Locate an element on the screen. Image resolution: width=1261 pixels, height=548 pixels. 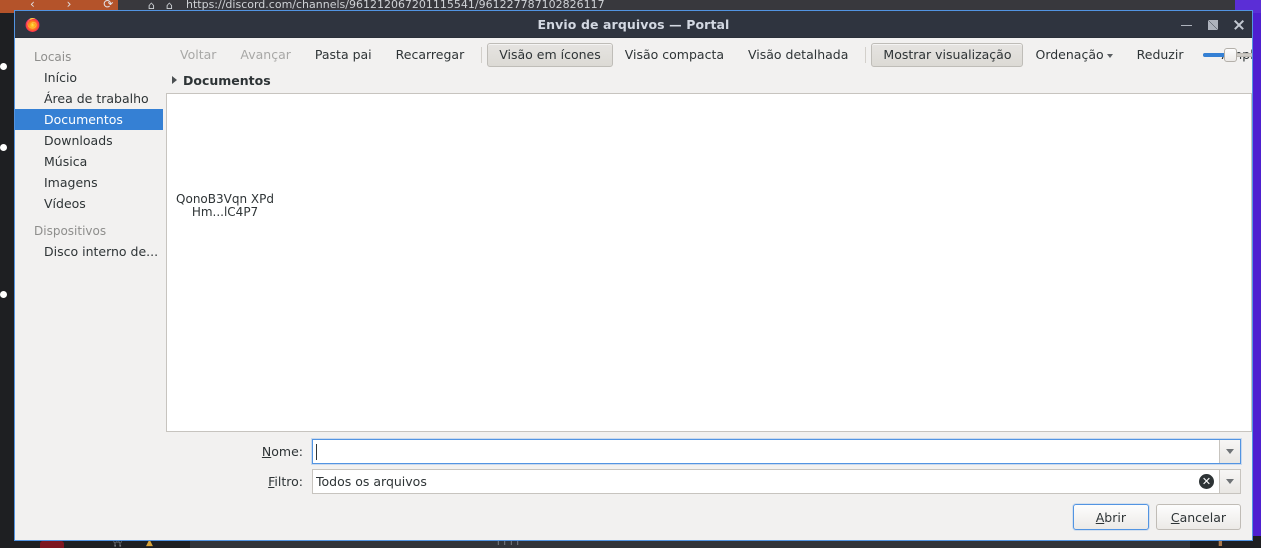
compact-view-button: Visão compacta is located at coordinates (674, 55).